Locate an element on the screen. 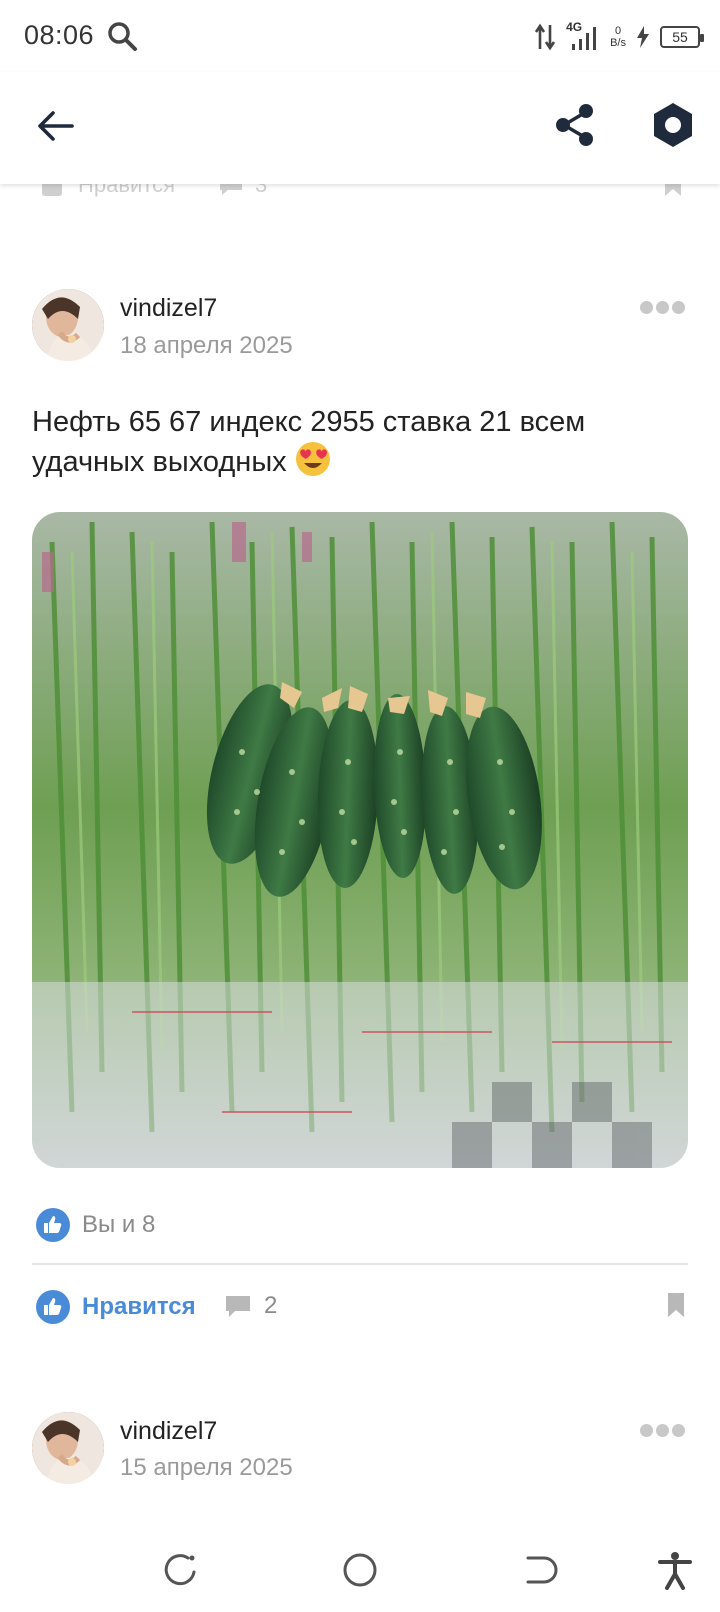  divider is located at coordinates (360, 1264).